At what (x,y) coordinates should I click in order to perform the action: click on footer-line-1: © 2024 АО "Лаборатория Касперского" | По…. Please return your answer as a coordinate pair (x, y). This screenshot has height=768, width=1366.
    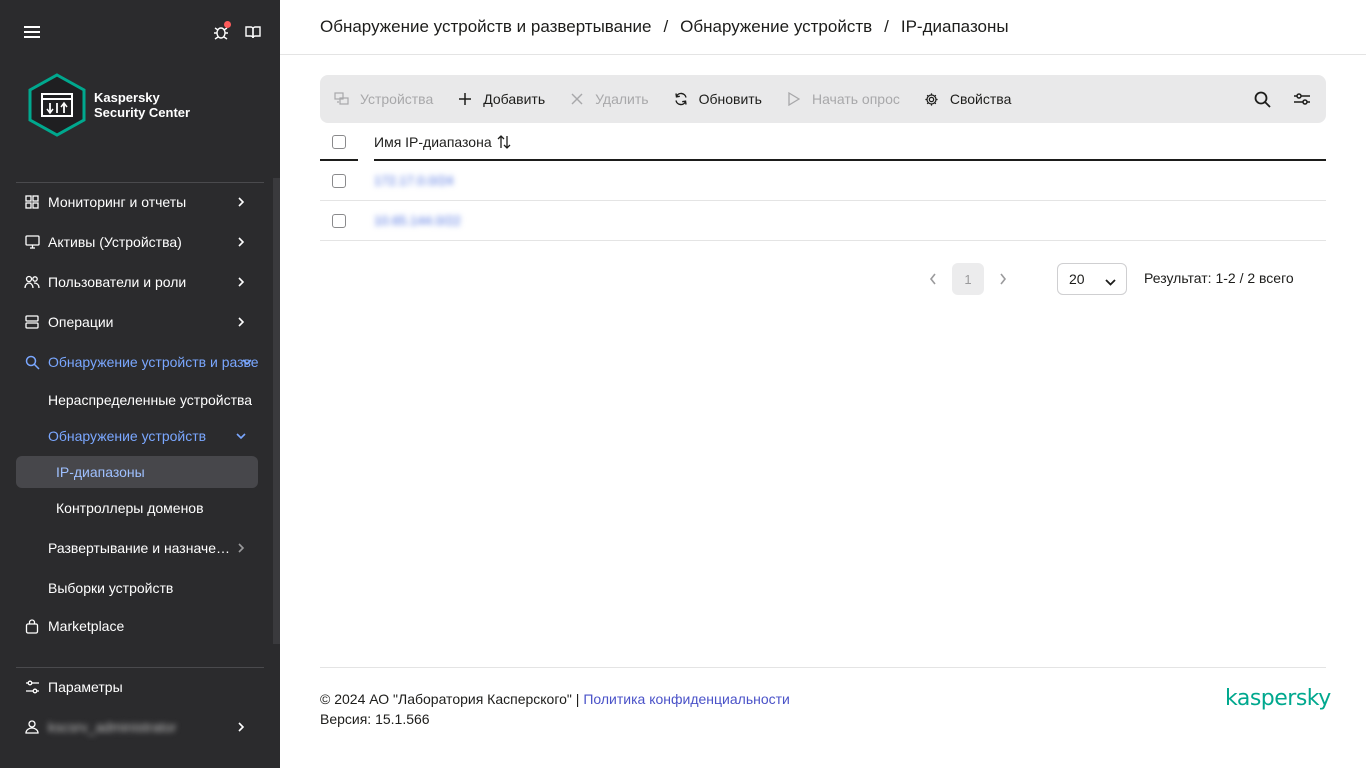
    Looking at the image, I should click on (555, 699).